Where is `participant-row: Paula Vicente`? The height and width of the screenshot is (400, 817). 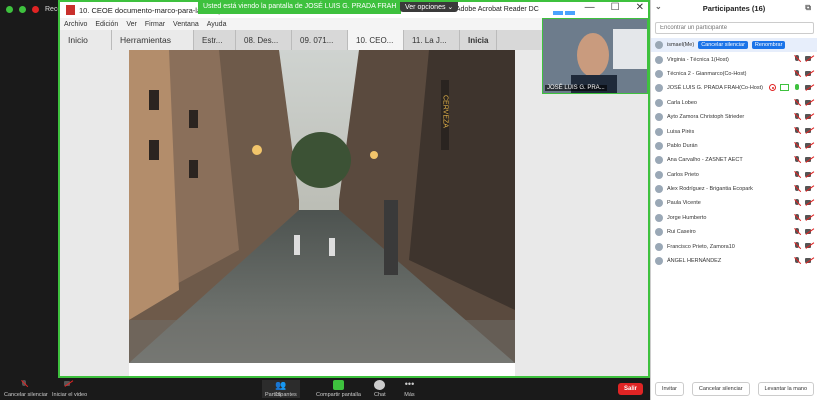
participant-row: Paula Vicente is located at coordinates (734, 203).